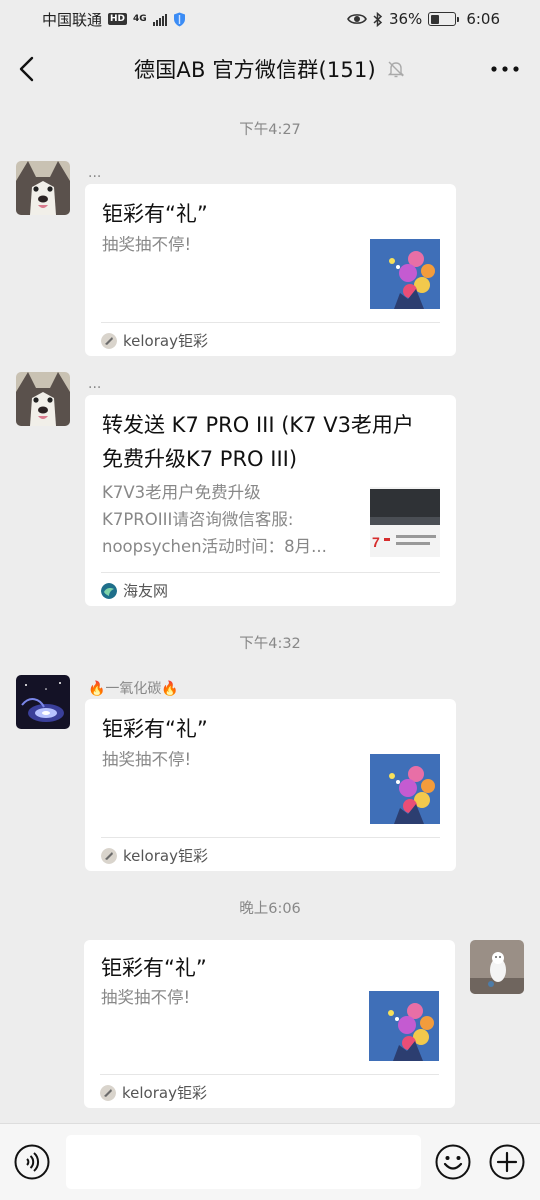 The height and width of the screenshot is (1200, 540). I want to click on status-bar: 中国联通 HD 4G 36% 6:06, so click(270, 19).